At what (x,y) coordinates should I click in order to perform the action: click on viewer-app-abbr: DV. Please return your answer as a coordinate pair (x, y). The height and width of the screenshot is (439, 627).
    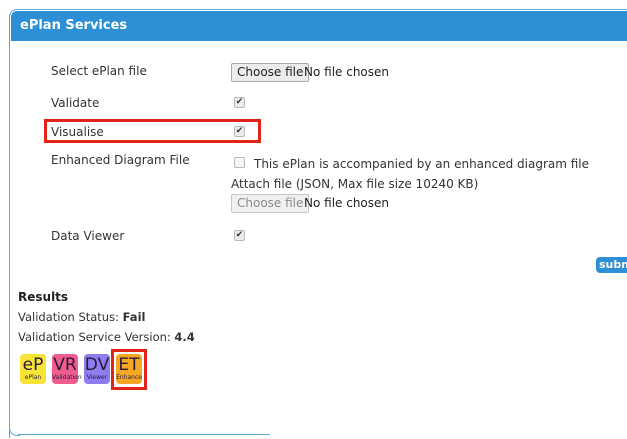
    Looking at the image, I should click on (97, 365).